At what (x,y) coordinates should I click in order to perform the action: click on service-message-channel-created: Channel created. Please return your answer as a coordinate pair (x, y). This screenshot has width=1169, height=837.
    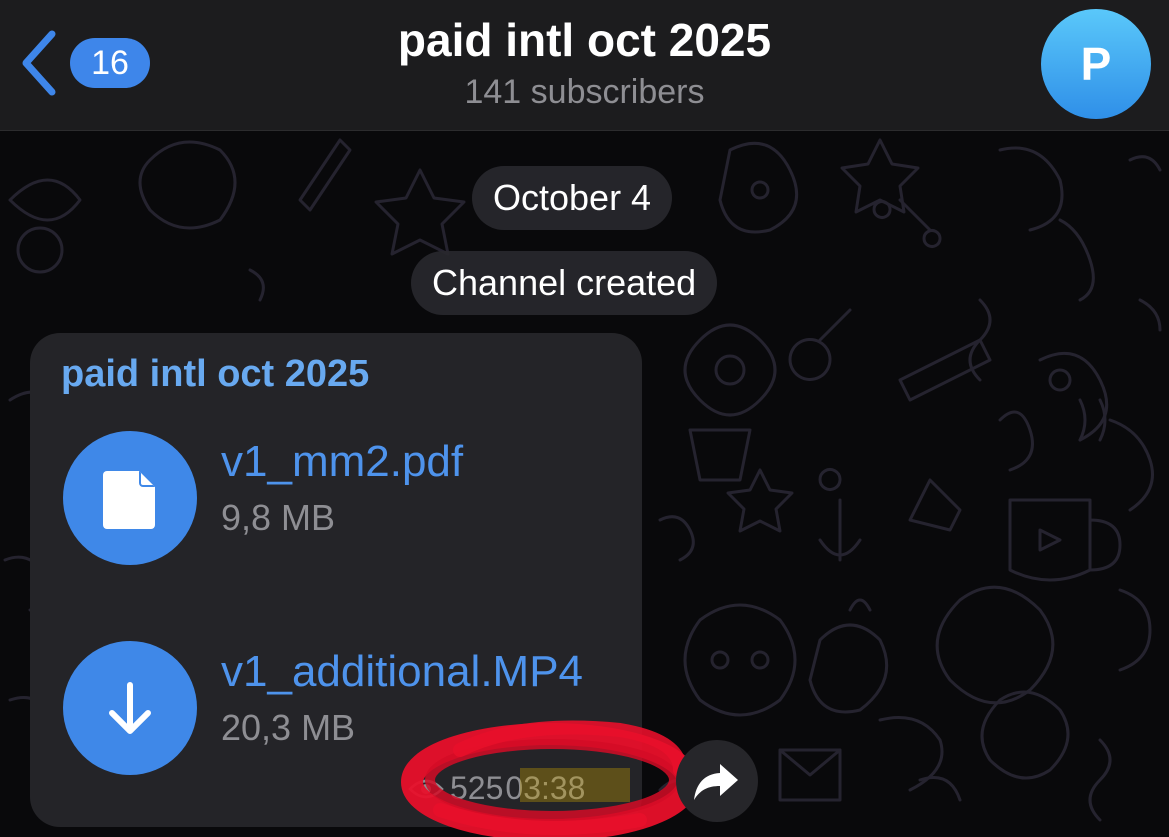
    Looking at the image, I should click on (564, 283).